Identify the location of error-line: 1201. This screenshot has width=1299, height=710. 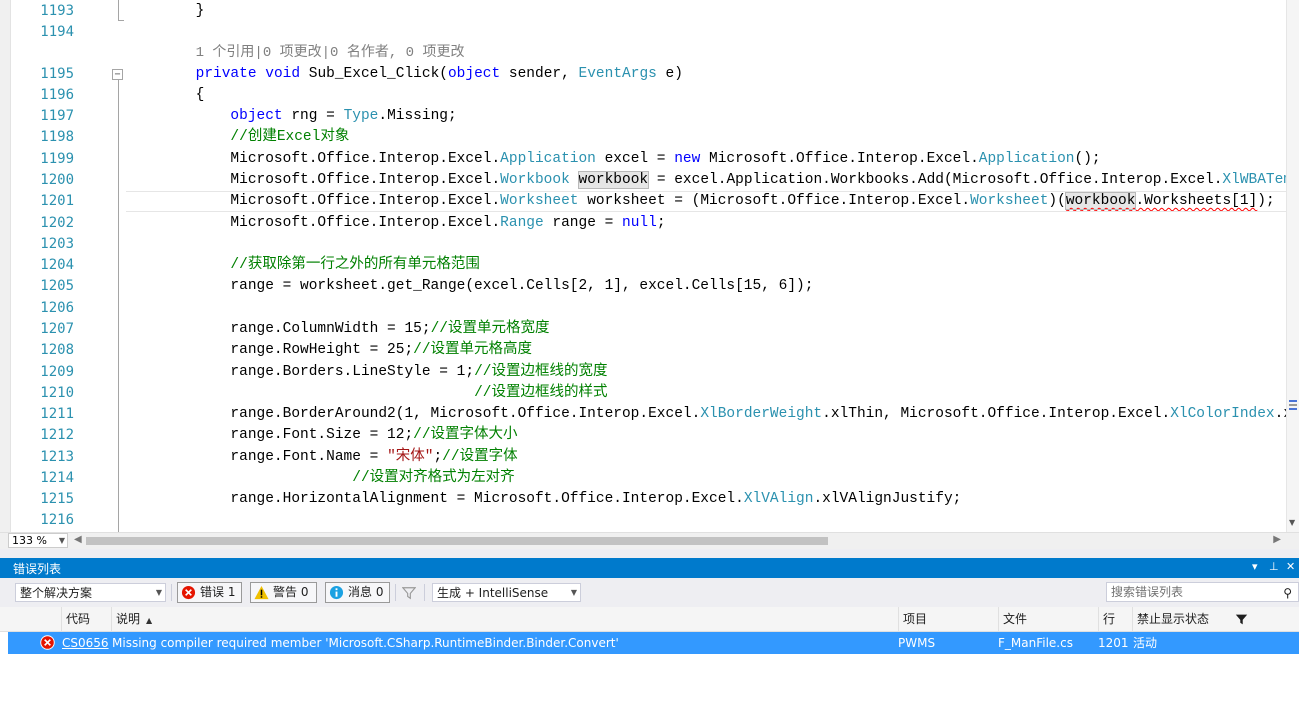
(1113, 643).